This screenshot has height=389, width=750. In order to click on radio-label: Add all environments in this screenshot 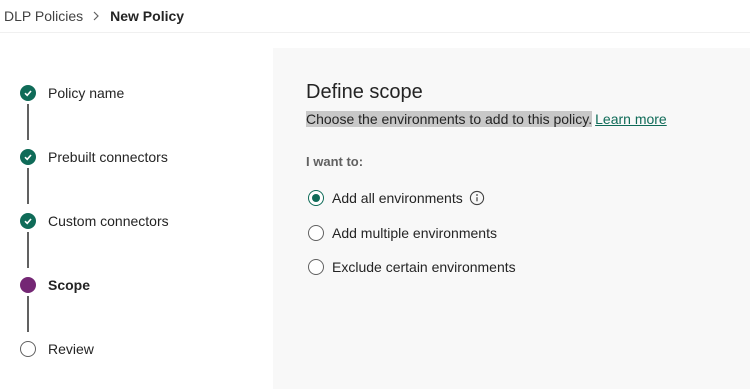, I will do `click(397, 198)`.